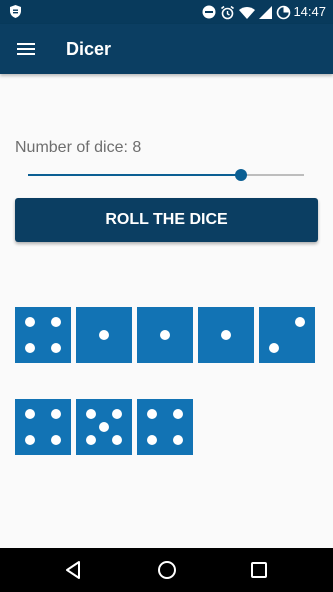 The image size is (333, 592). What do you see at coordinates (78, 147) in the screenshot?
I see `dice-count-label: Number of dice: 8` at bounding box center [78, 147].